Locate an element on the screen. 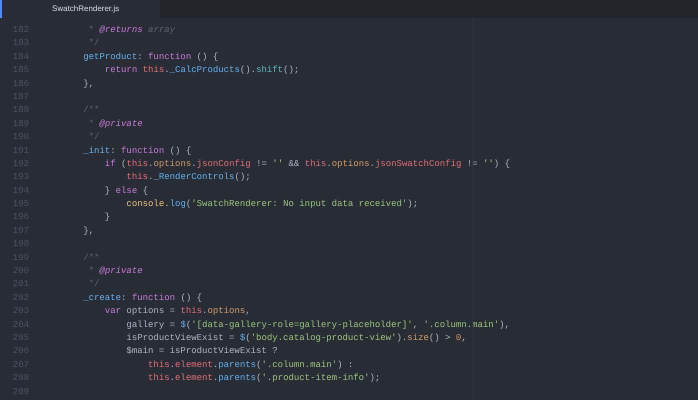 The image size is (698, 400). code-line: this.element.parents('.column.main') : is located at coordinates (250, 365).